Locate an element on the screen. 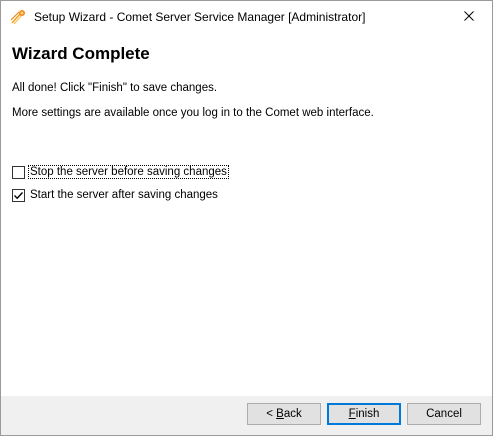  finish-button-mnemonic: F is located at coordinates (352, 414).